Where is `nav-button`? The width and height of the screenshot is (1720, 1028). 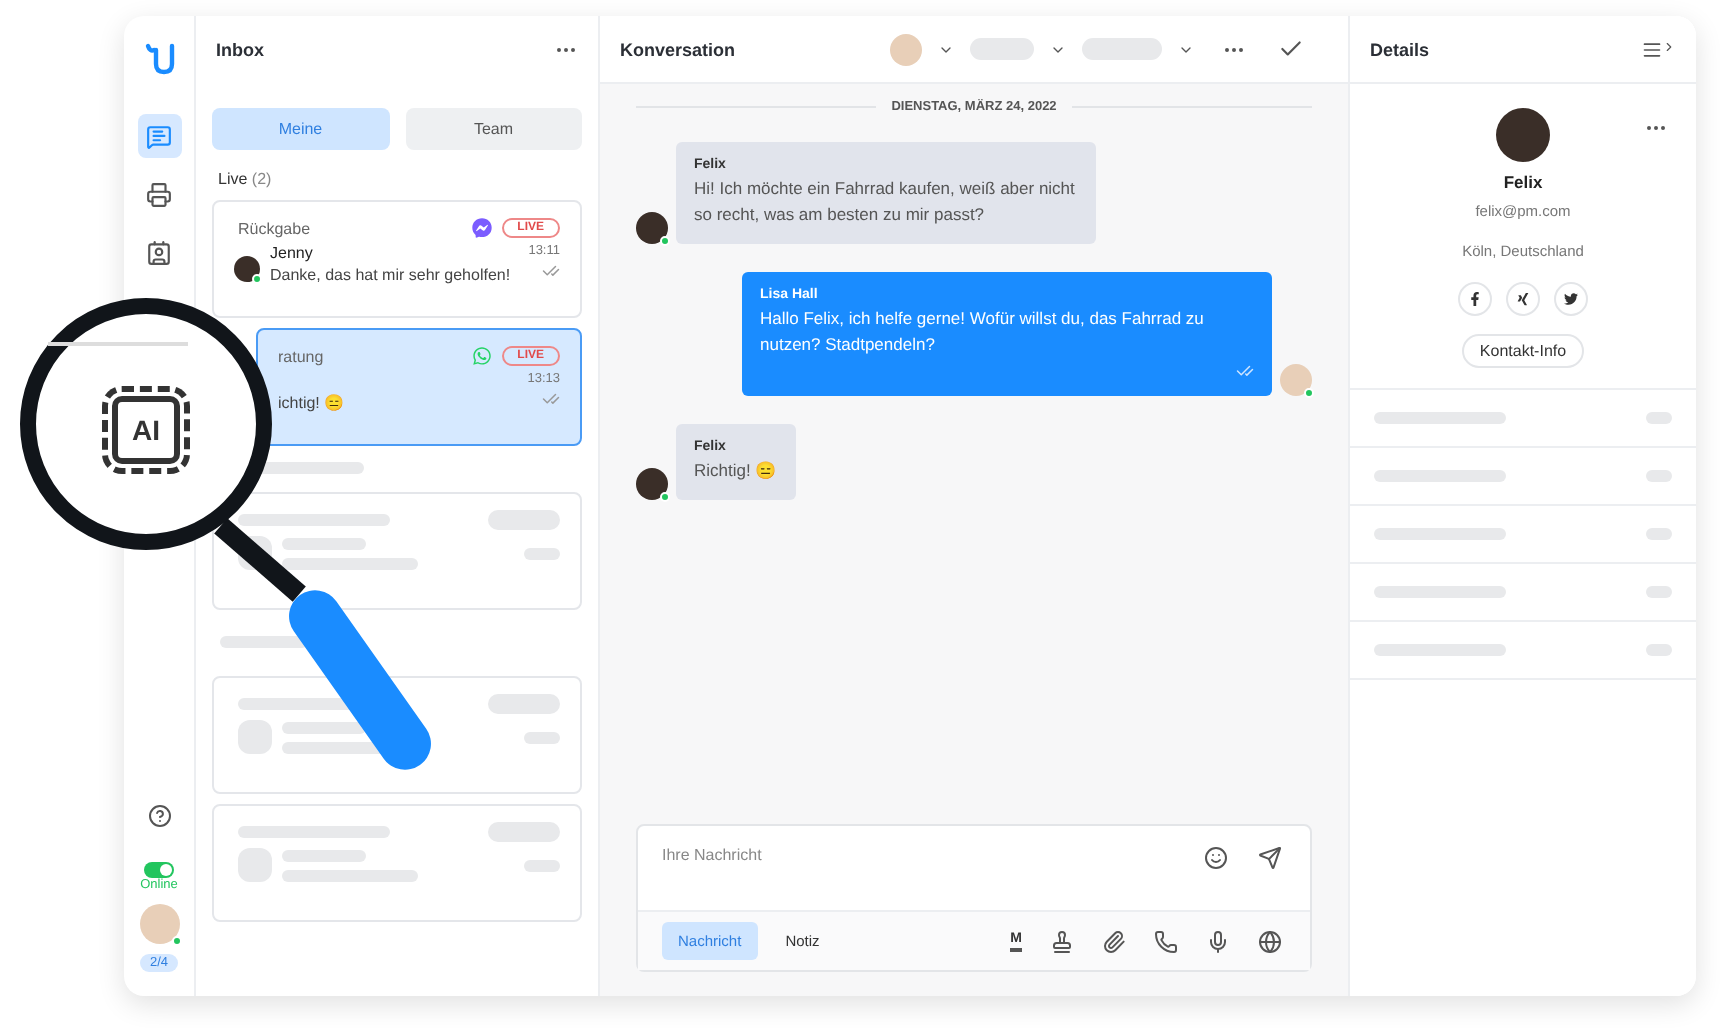 nav-button is located at coordinates (159, 136).